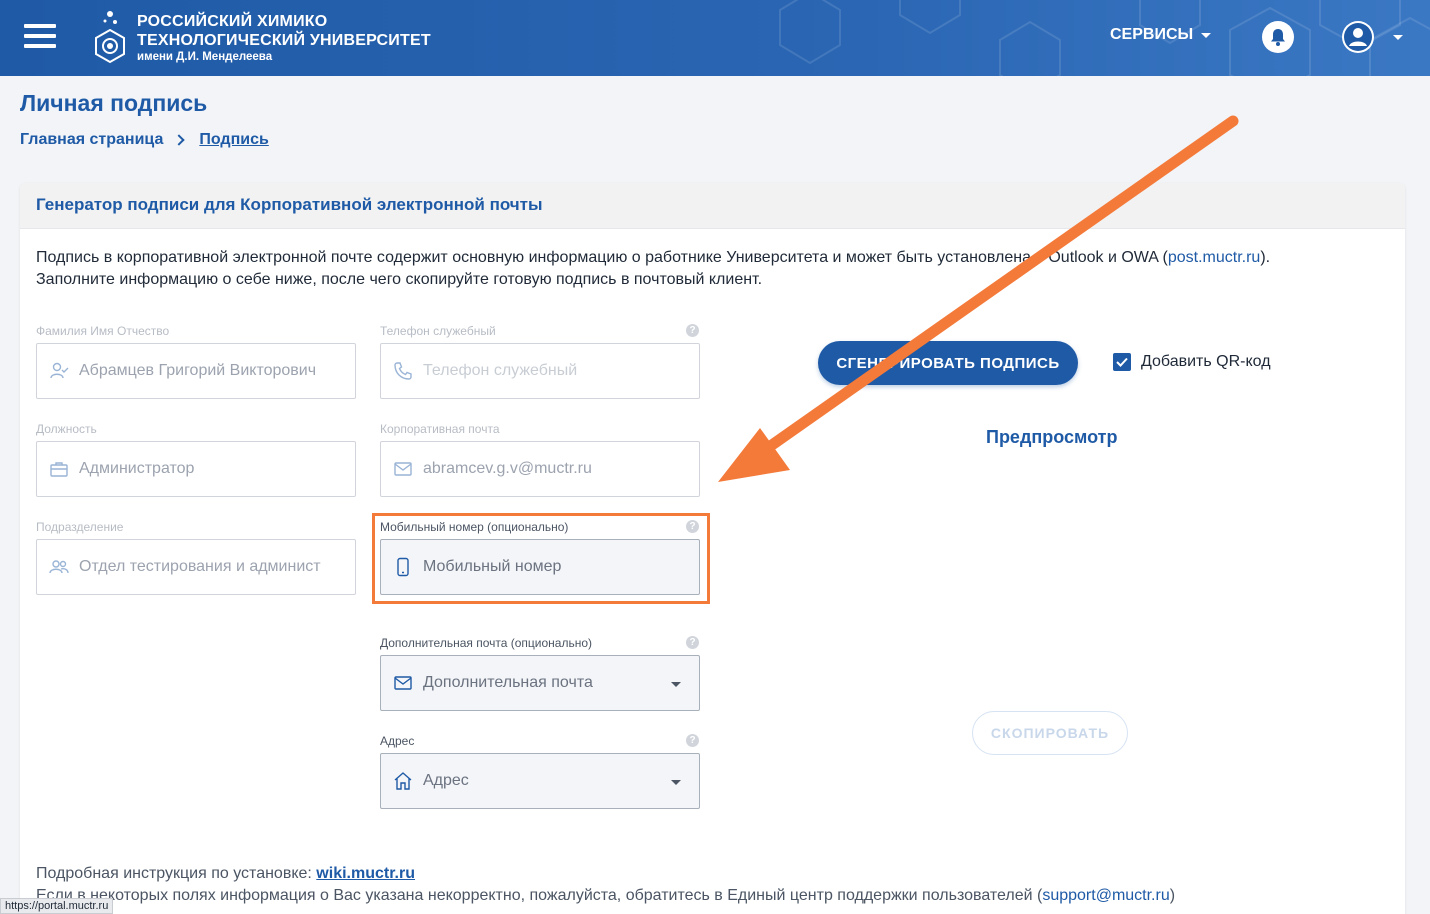  What do you see at coordinates (1152, 34) in the screenshot?
I see `services-label: СЕРВИСЫ` at bounding box center [1152, 34].